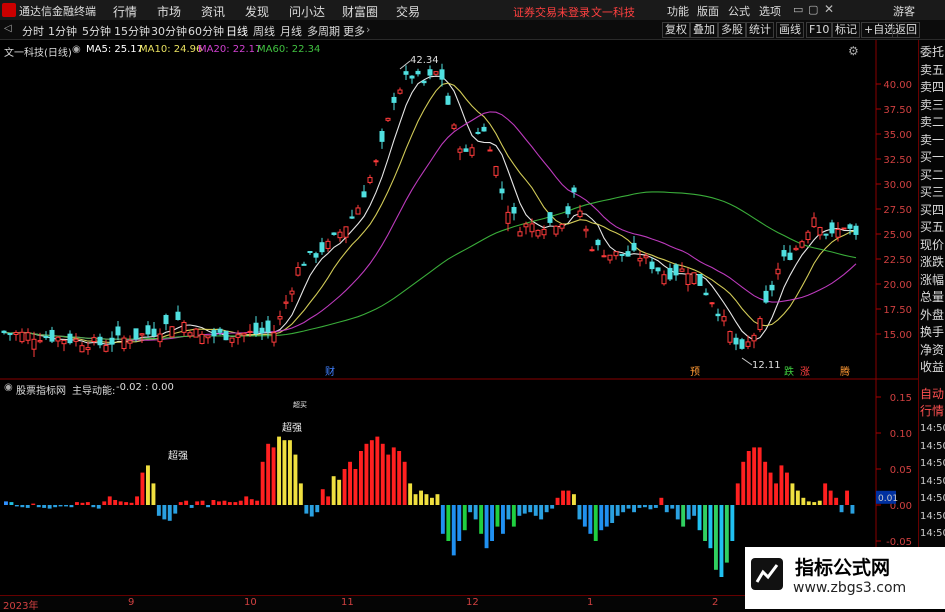  What do you see at coordinates (33, 31) in the screenshot?
I see `period-intraday: 分时` at bounding box center [33, 31].